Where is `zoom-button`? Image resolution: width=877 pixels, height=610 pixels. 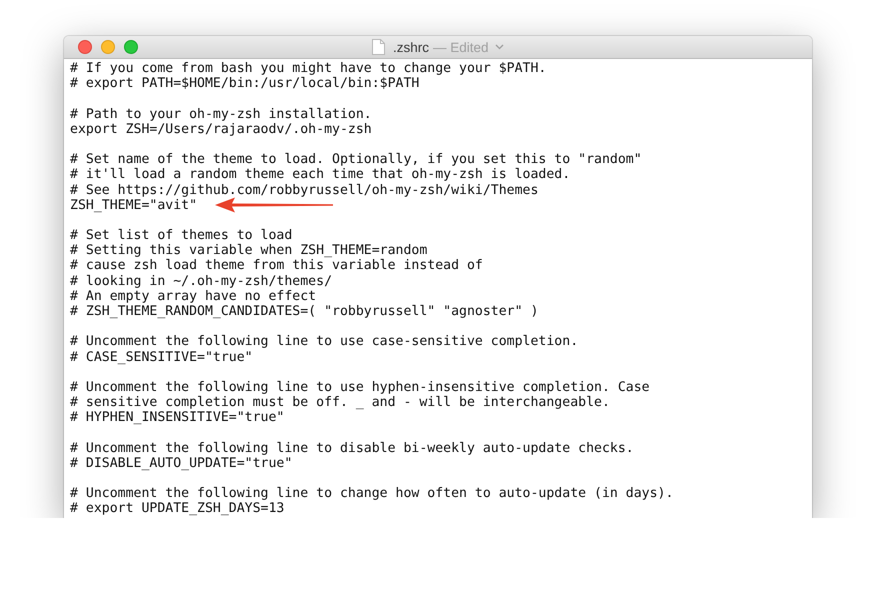 zoom-button is located at coordinates (131, 47).